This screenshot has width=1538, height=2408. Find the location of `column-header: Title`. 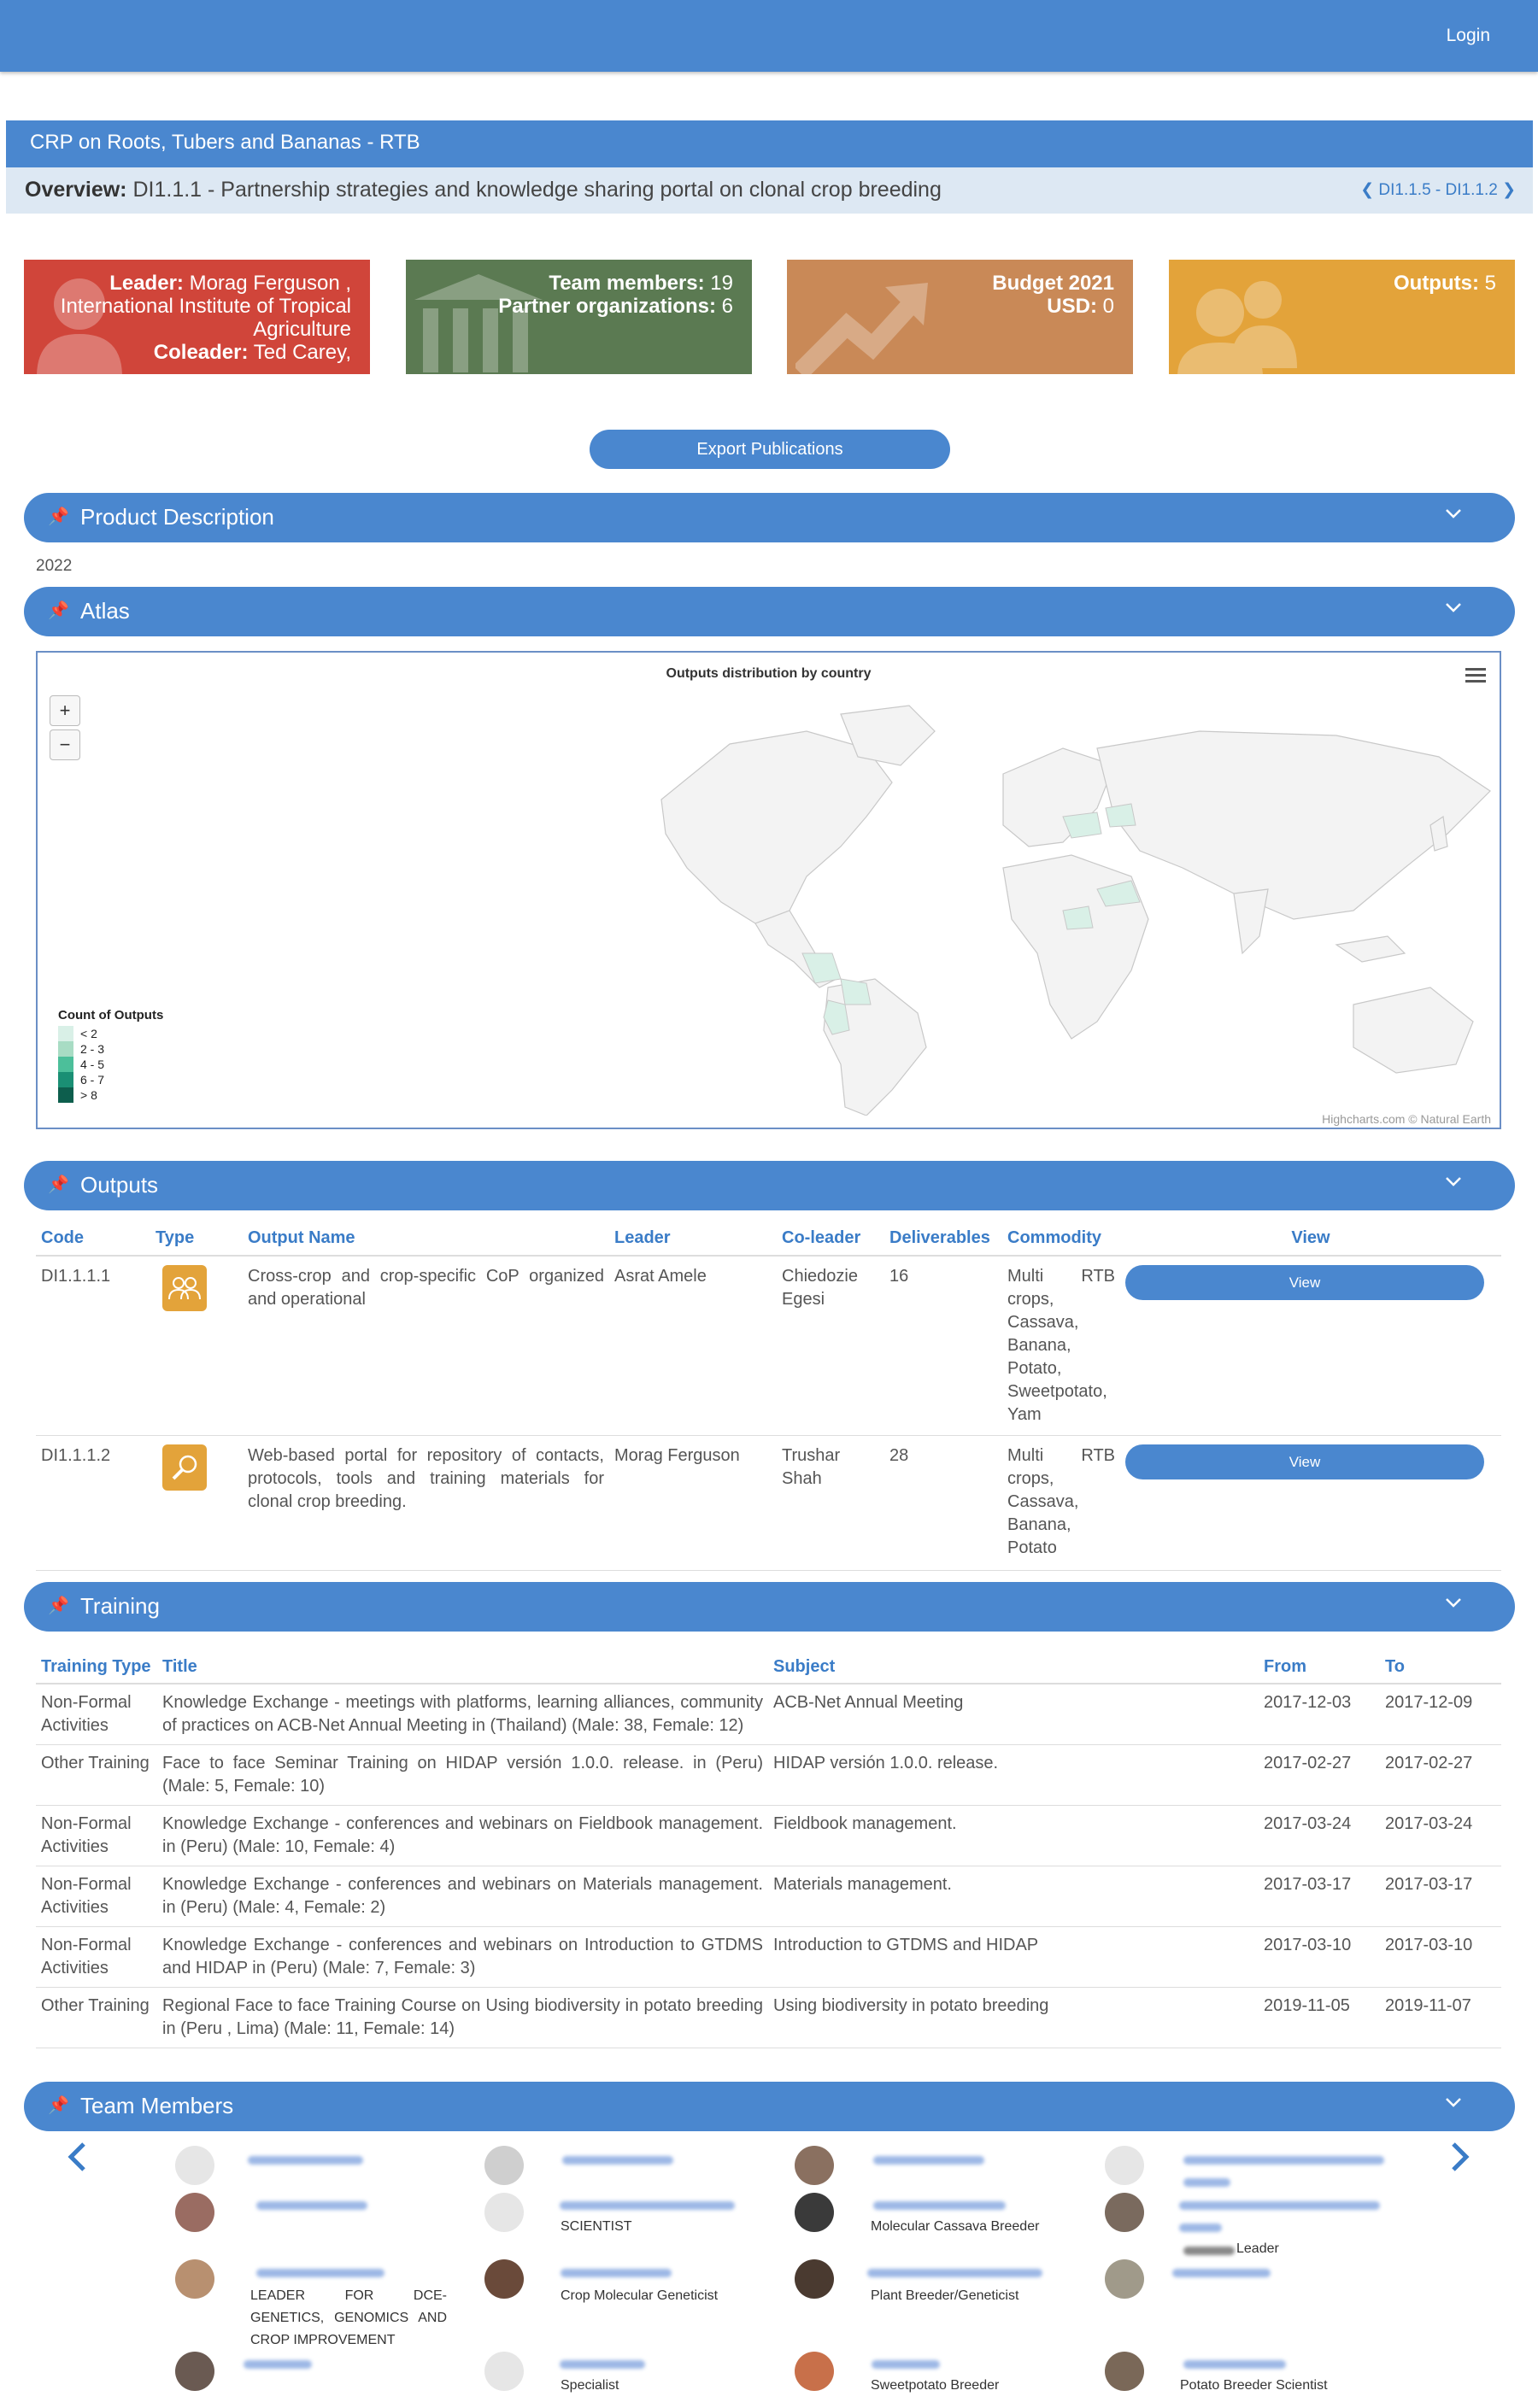

column-header: Title is located at coordinates (462, 1667).